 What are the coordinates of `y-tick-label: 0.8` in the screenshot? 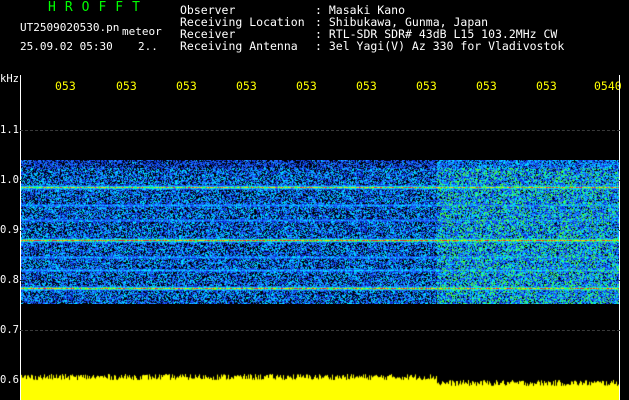 It's located at (9, 280).